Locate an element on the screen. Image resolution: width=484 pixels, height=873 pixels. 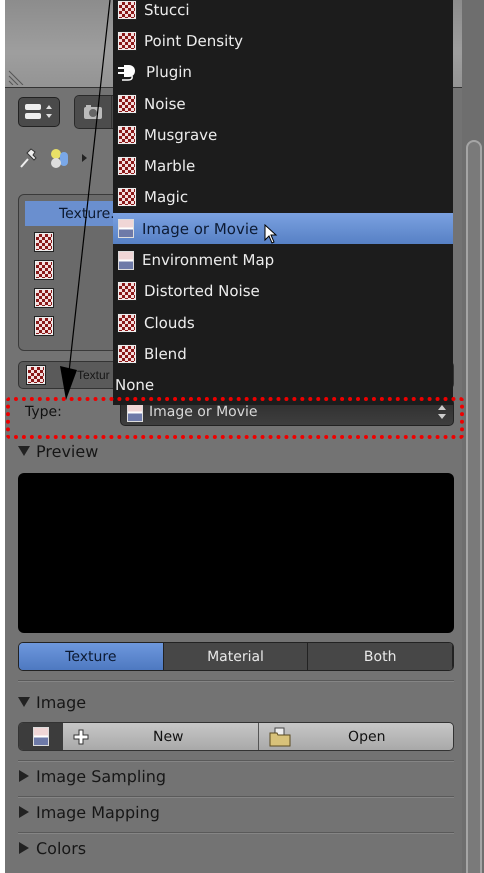
menu-item-label: Musgrave is located at coordinates (181, 135).